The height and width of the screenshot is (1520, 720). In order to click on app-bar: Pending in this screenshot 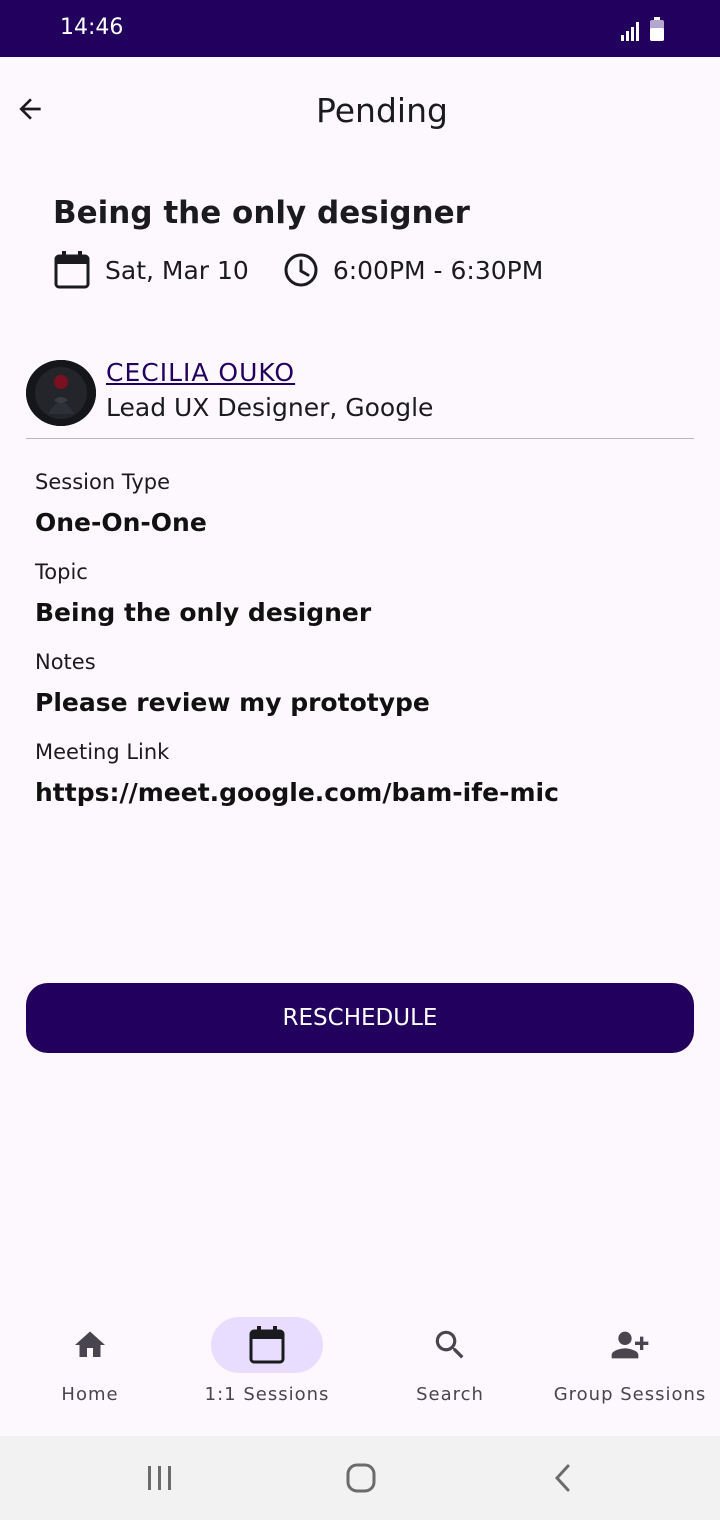, I will do `click(360, 113)`.